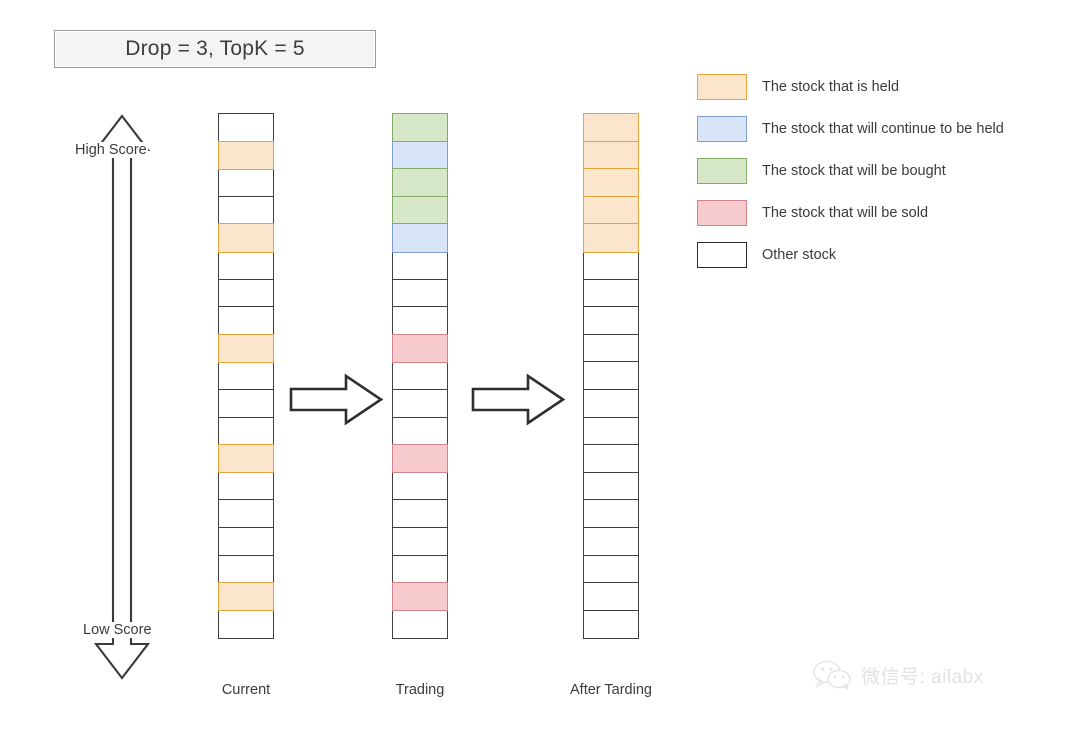  What do you see at coordinates (883, 129) in the screenshot?
I see `legend-label: The stock that will continue to be held` at bounding box center [883, 129].